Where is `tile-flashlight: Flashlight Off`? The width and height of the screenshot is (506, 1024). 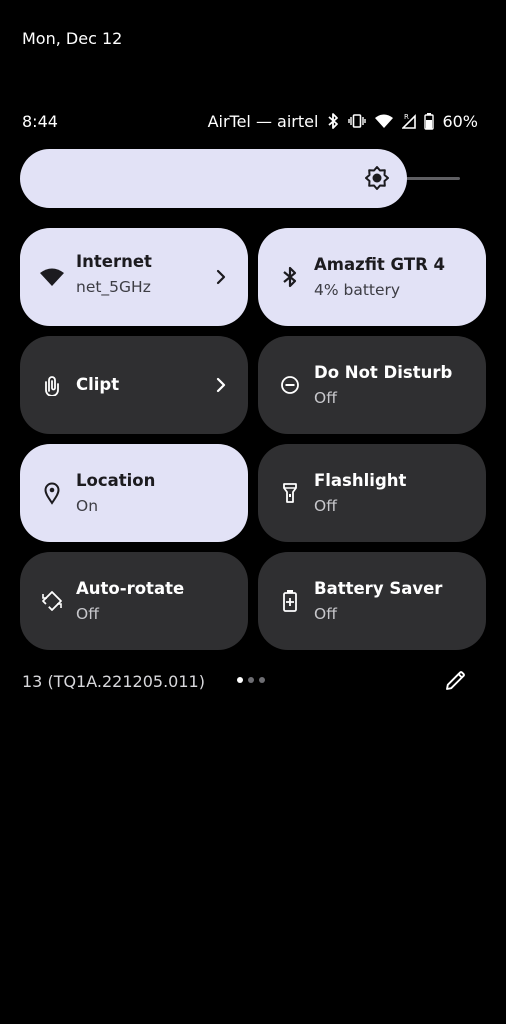 tile-flashlight: Flashlight Off is located at coordinates (372, 493).